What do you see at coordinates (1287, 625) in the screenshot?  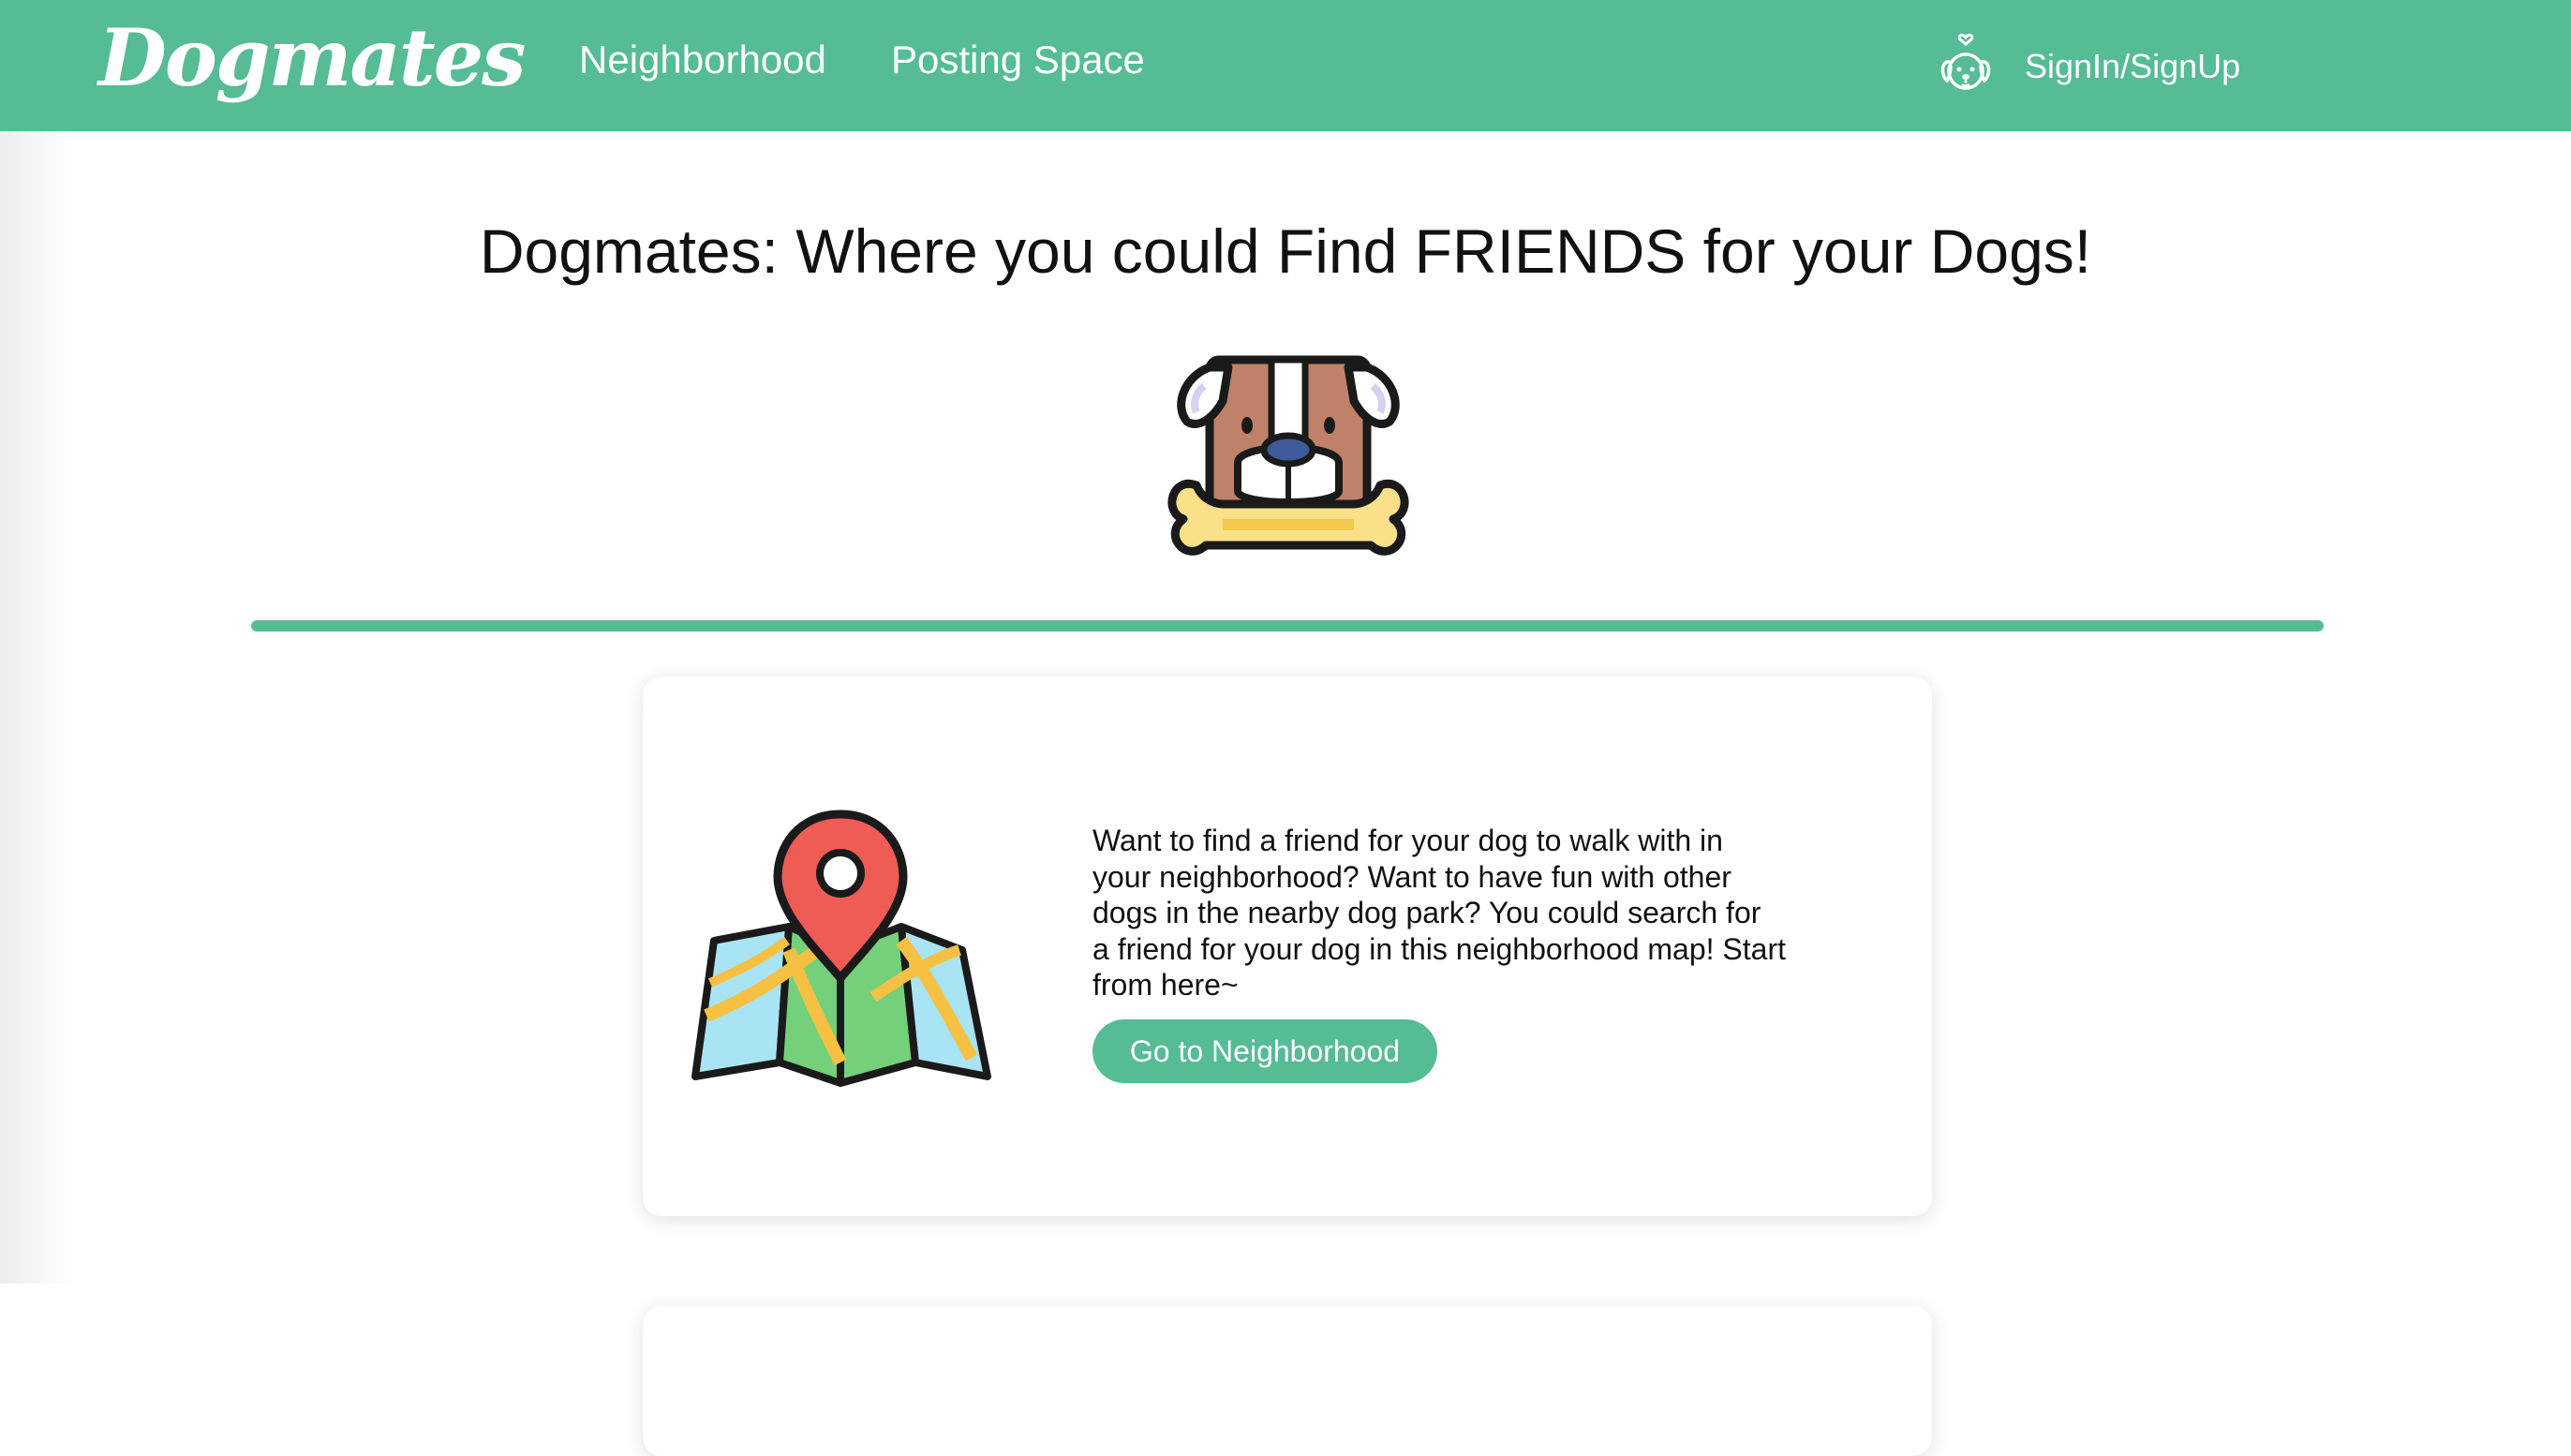 I see `section-divider` at bounding box center [1287, 625].